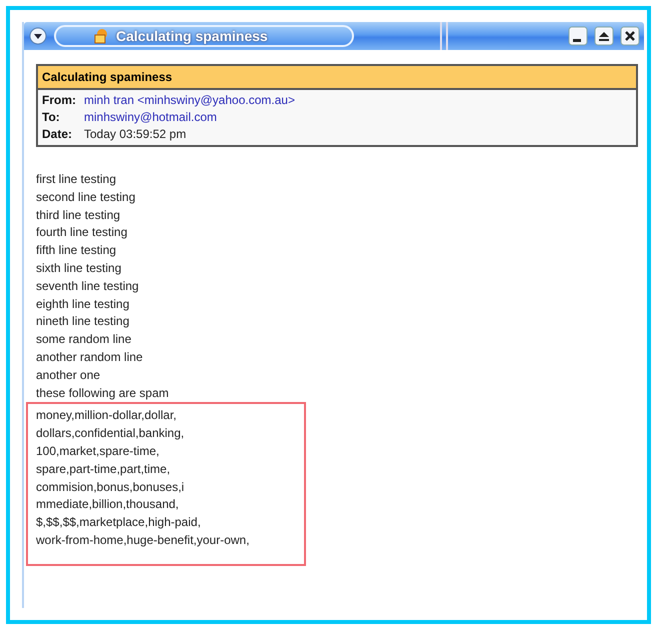 This screenshot has height=628, width=657. What do you see at coordinates (107, 415) in the screenshot?
I see `message-line: money,million-dollar,dollar,` at bounding box center [107, 415].